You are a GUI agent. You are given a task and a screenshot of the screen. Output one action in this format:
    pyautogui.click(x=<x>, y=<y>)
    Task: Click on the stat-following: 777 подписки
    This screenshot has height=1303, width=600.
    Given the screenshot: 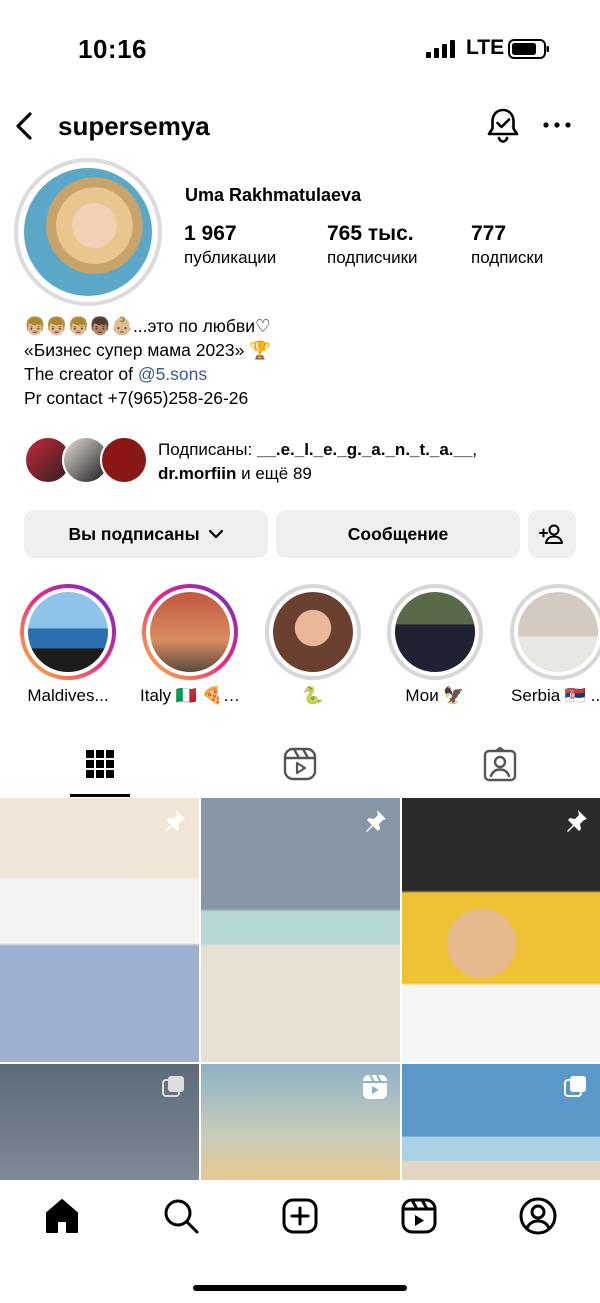 What is the action you would take?
    pyautogui.click(x=507, y=245)
    